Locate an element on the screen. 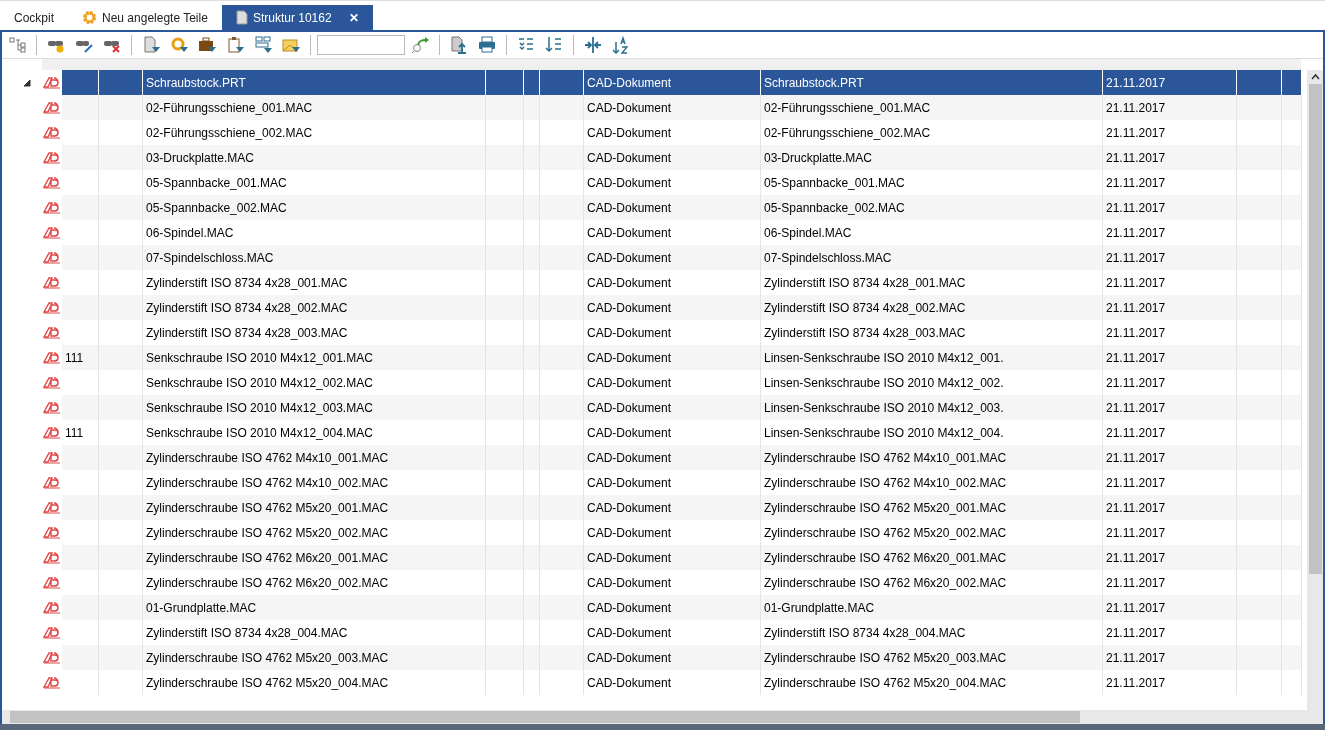  tab: Cockpit is located at coordinates (34, 17).